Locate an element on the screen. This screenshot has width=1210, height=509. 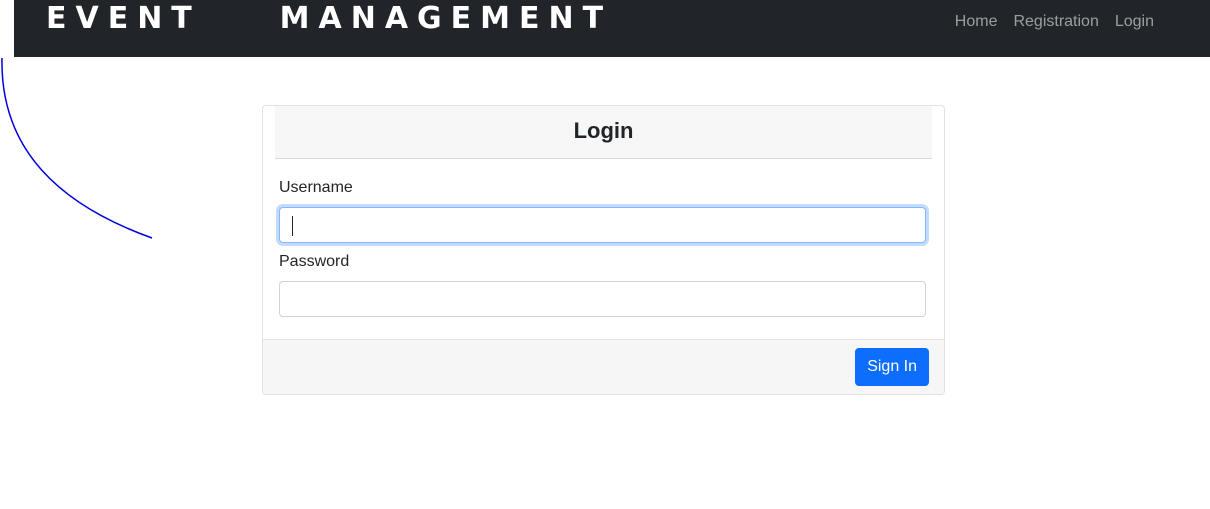
password-label: Password is located at coordinates (314, 261).